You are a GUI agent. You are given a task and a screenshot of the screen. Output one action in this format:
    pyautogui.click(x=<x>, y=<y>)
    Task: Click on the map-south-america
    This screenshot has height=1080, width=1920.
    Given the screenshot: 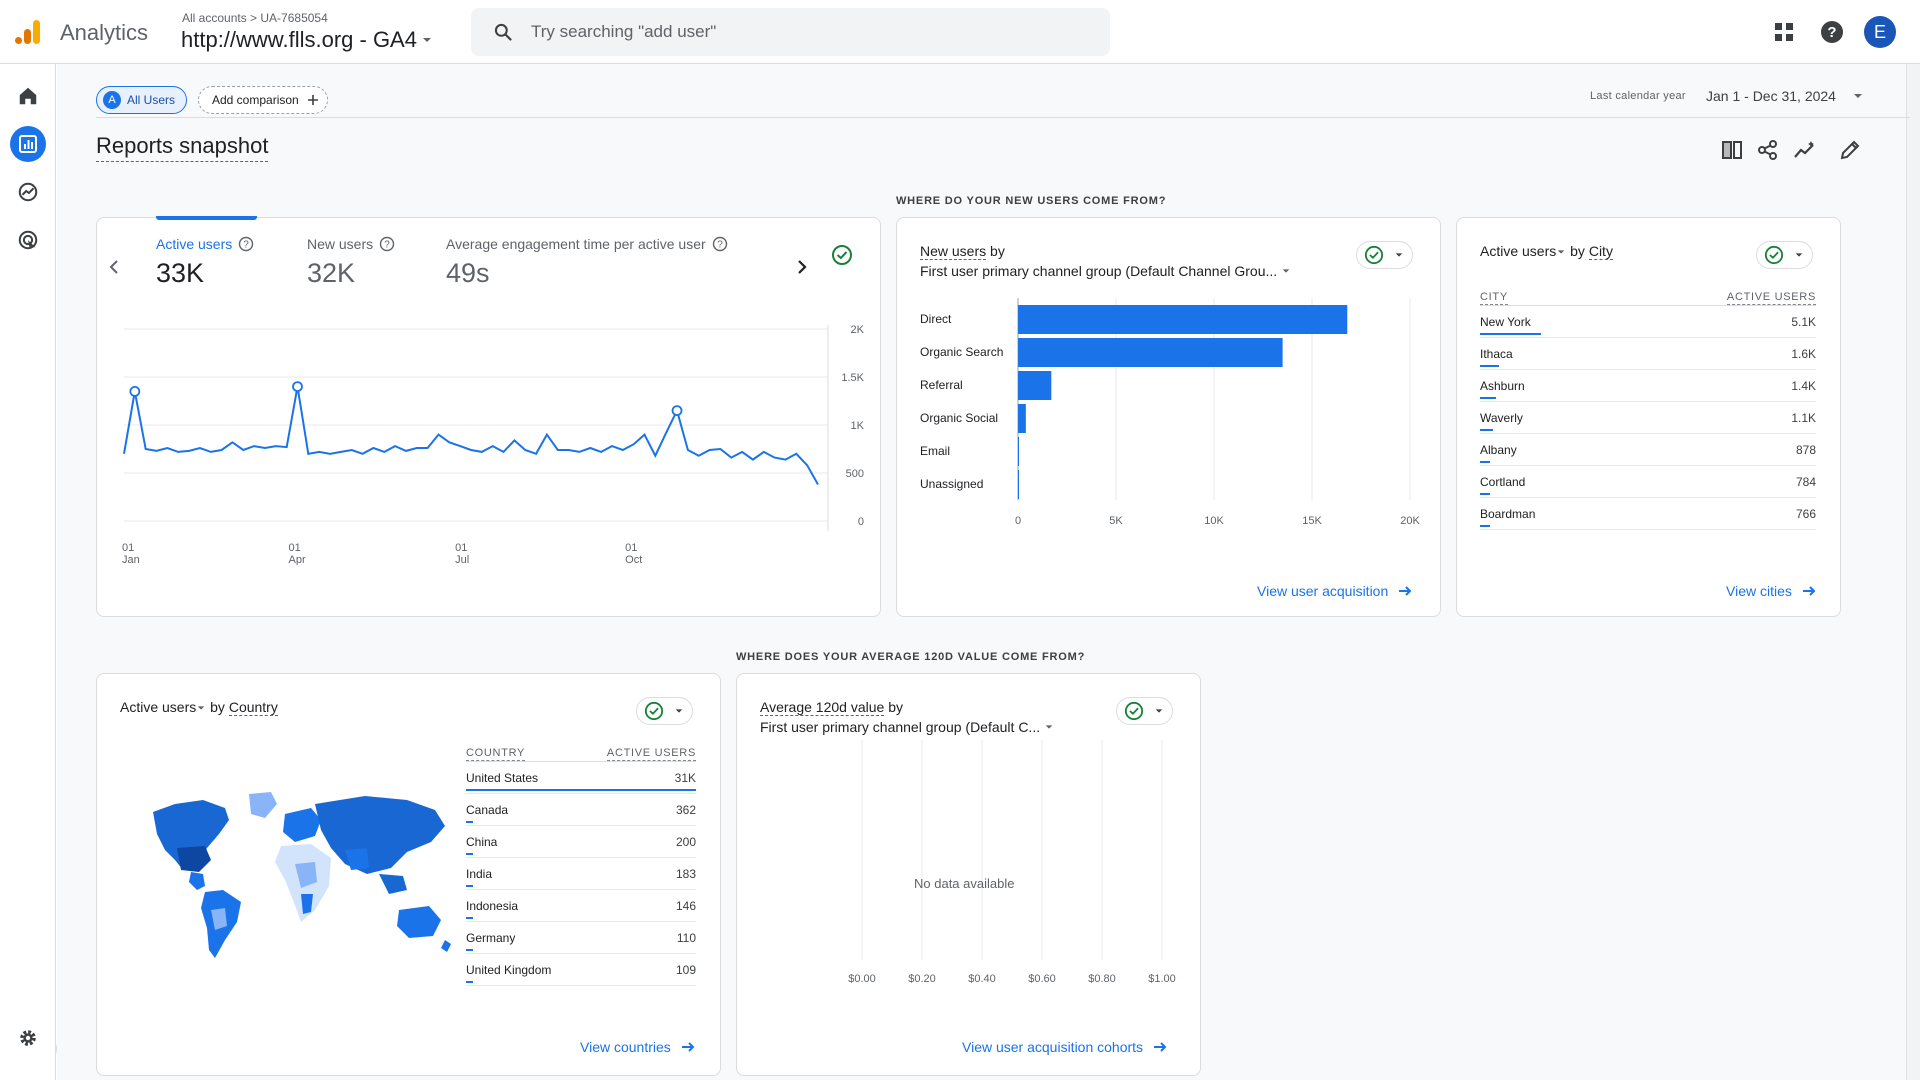 What is the action you would take?
    pyautogui.click(x=221, y=924)
    